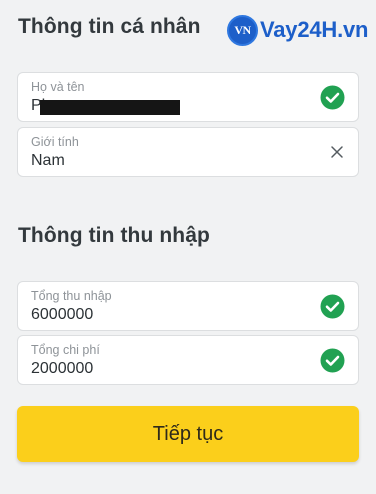 This screenshot has width=376, height=494. I want to click on gender-value: Nam, so click(48, 161).